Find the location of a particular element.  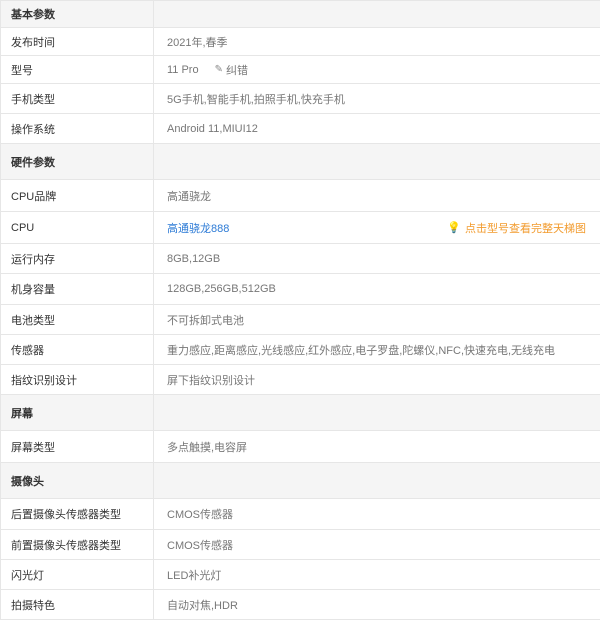

spec-row-camera-features: 拍摄特色 自动对焦,HDR is located at coordinates (300, 605).